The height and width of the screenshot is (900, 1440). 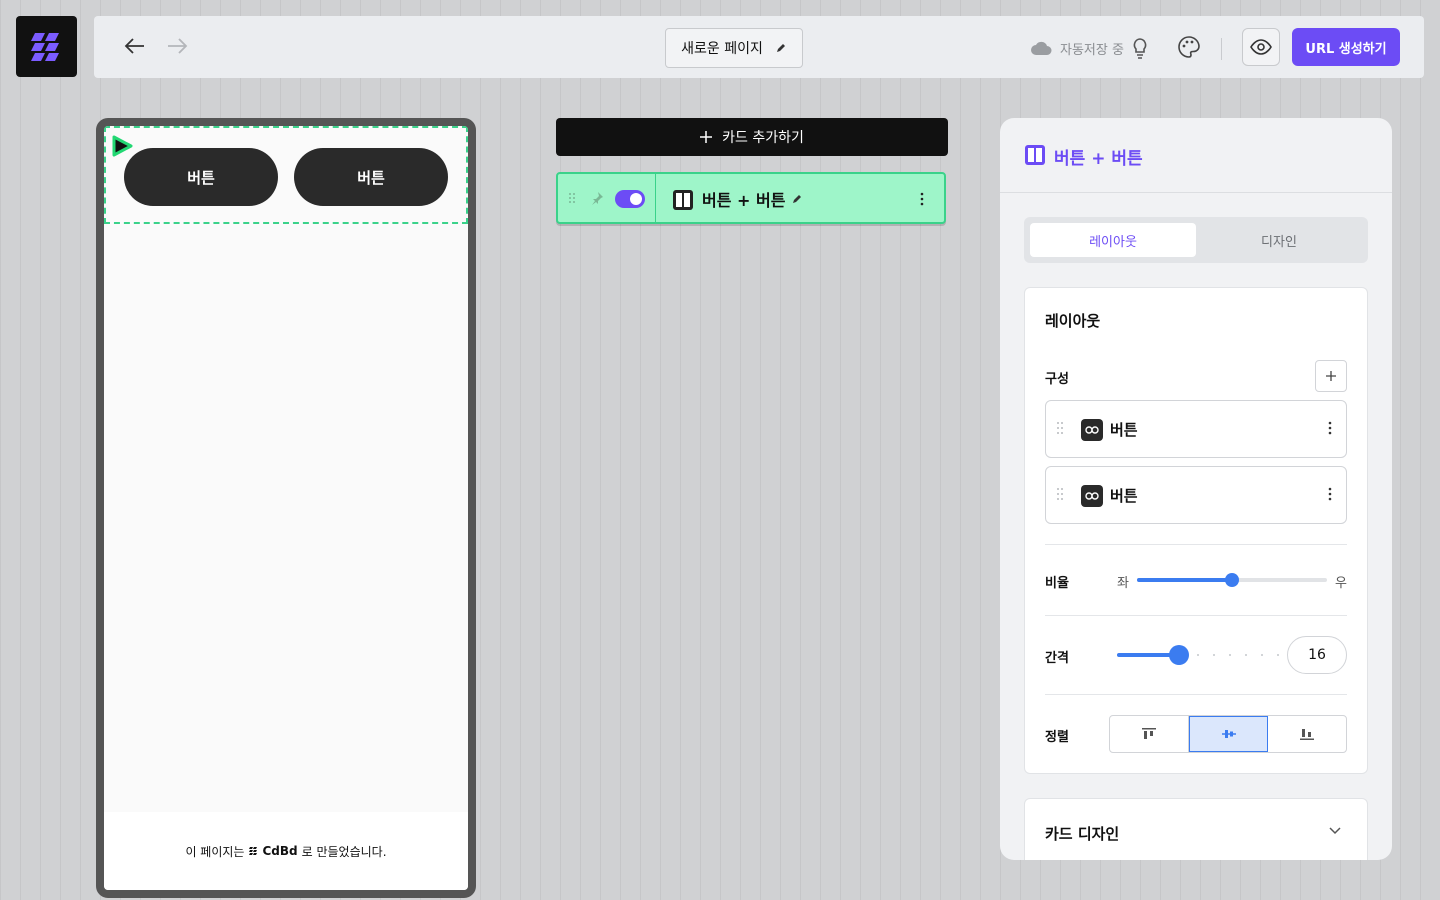 What do you see at coordinates (1179, 655) in the screenshot?
I see `gap-slider-handle` at bounding box center [1179, 655].